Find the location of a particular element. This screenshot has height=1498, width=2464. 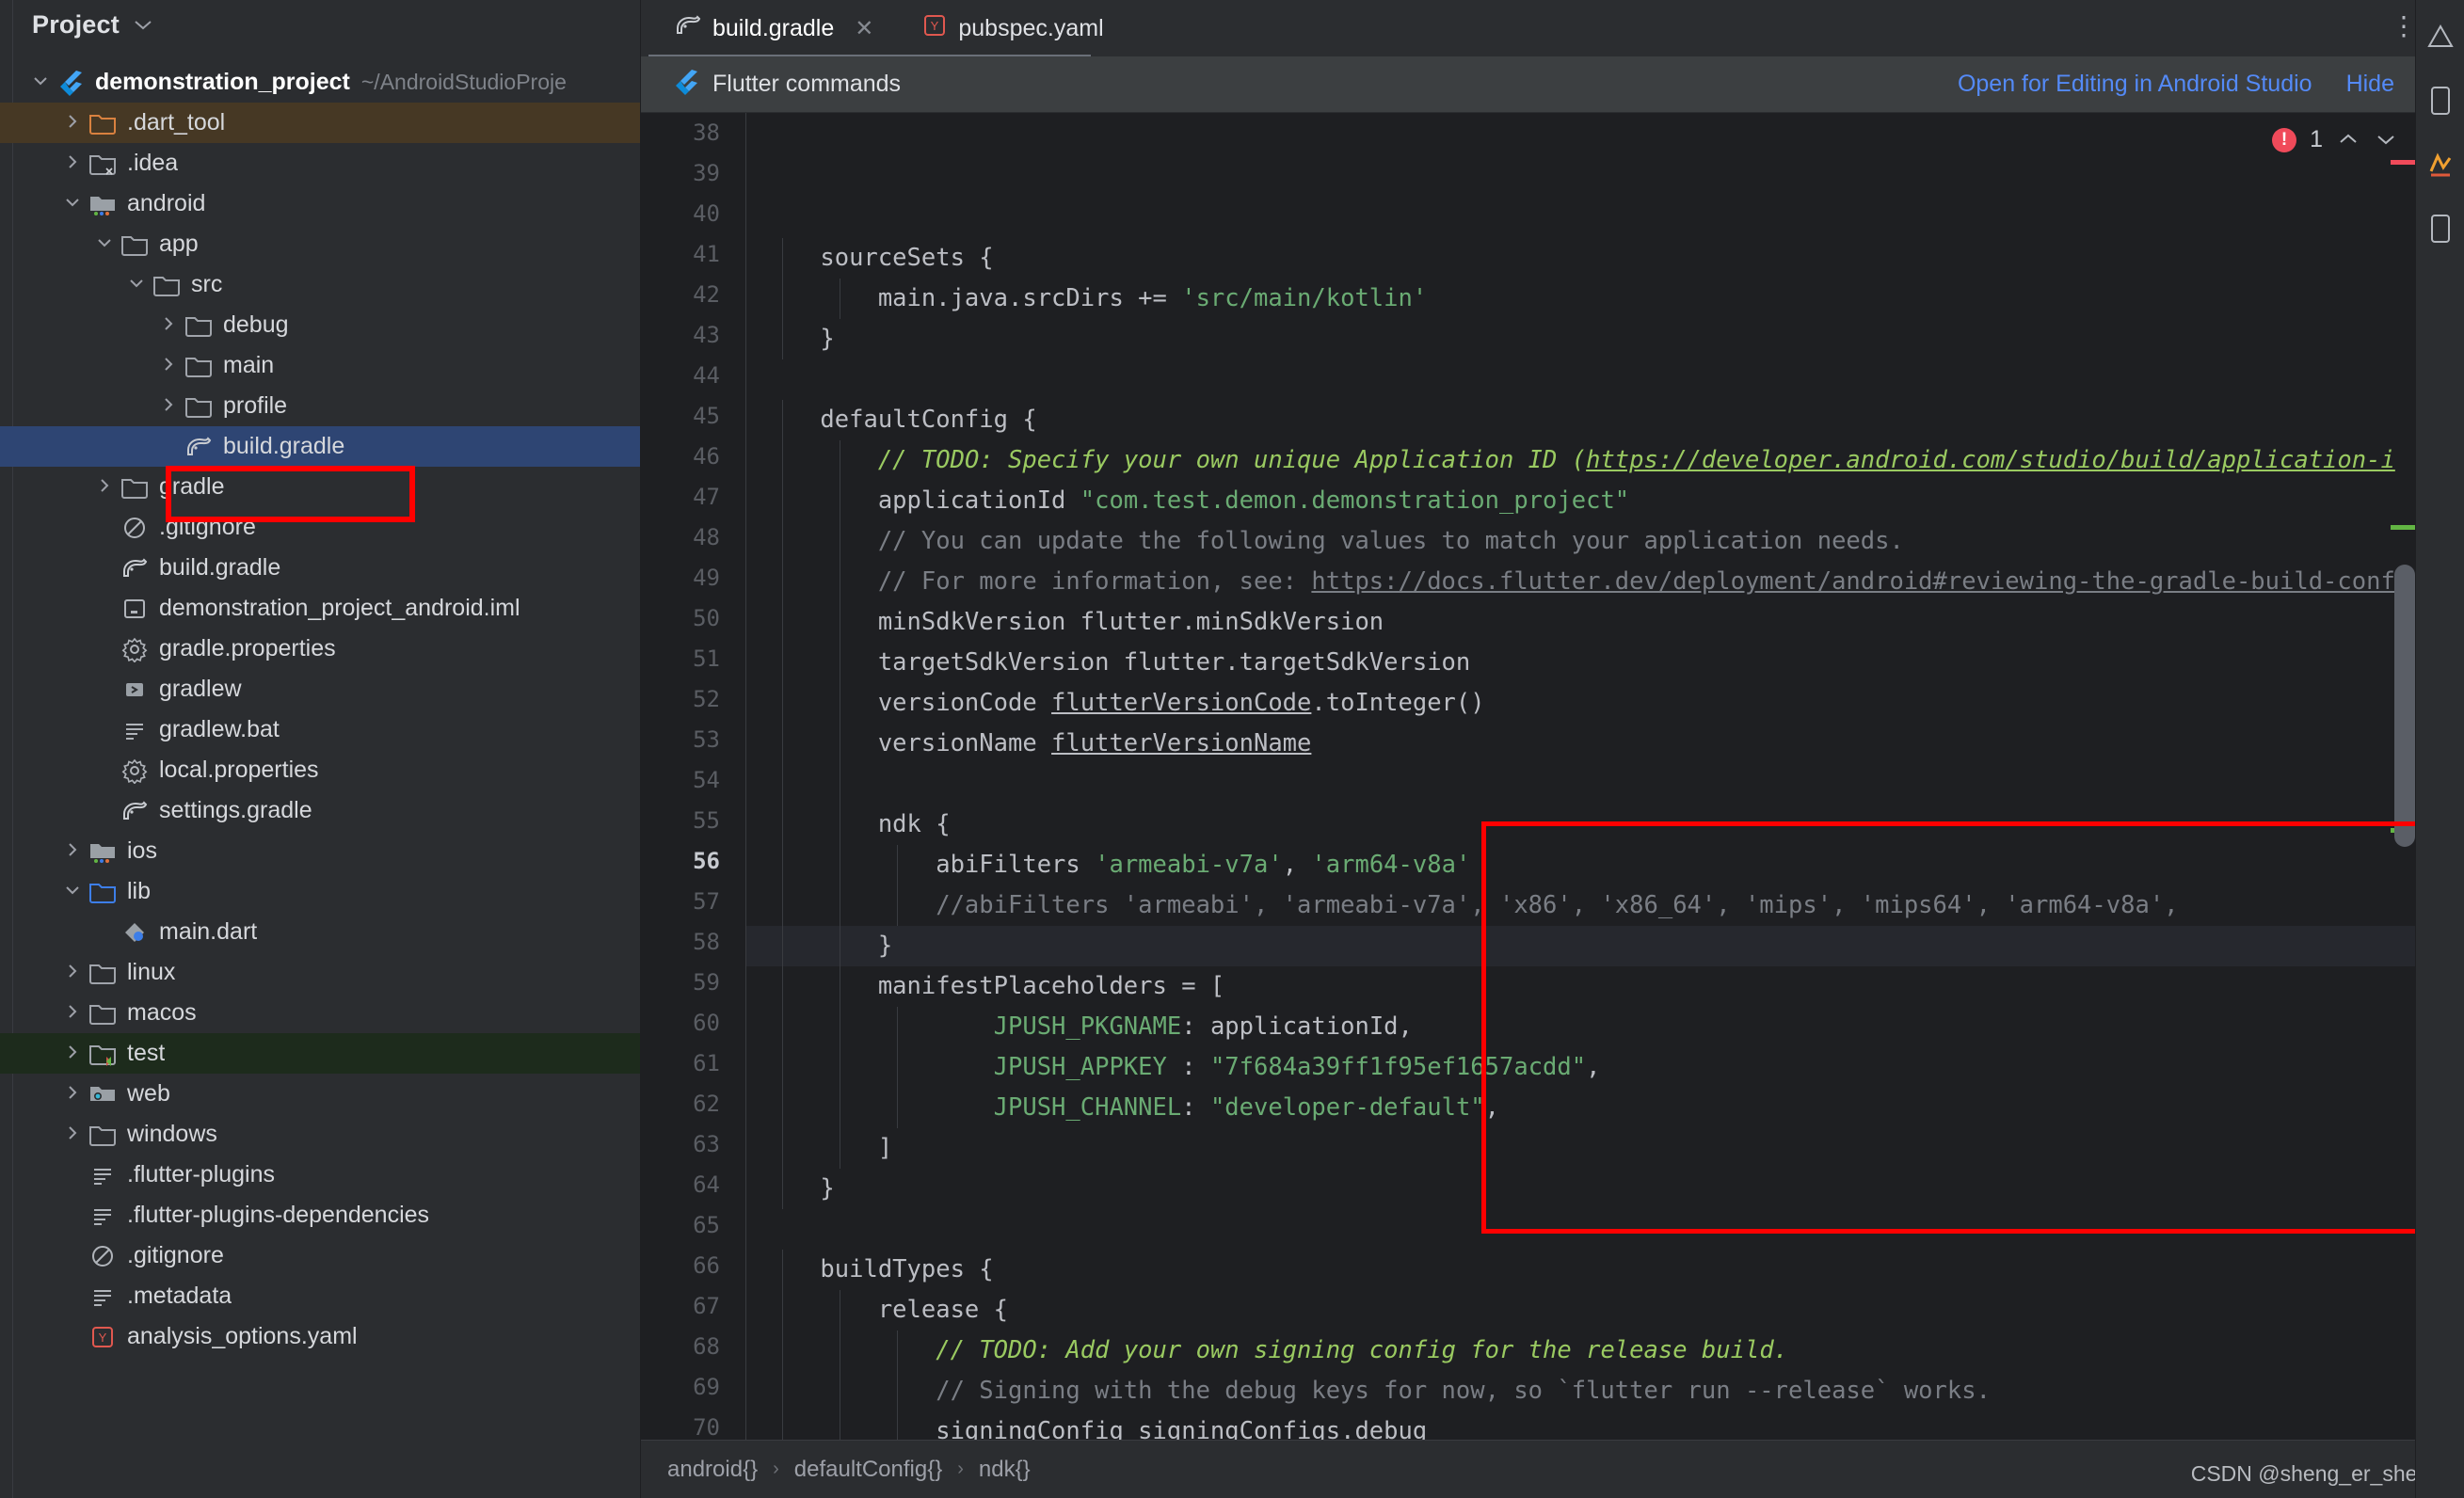

code-line: ndk { is located at coordinates (1605, 825).